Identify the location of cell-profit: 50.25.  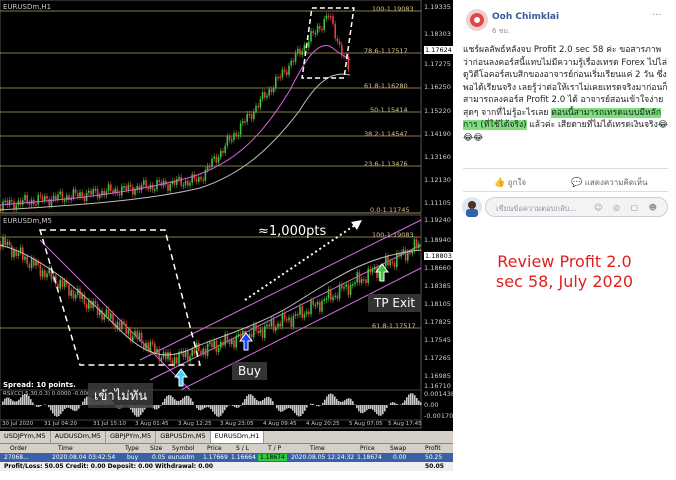
(434, 457).